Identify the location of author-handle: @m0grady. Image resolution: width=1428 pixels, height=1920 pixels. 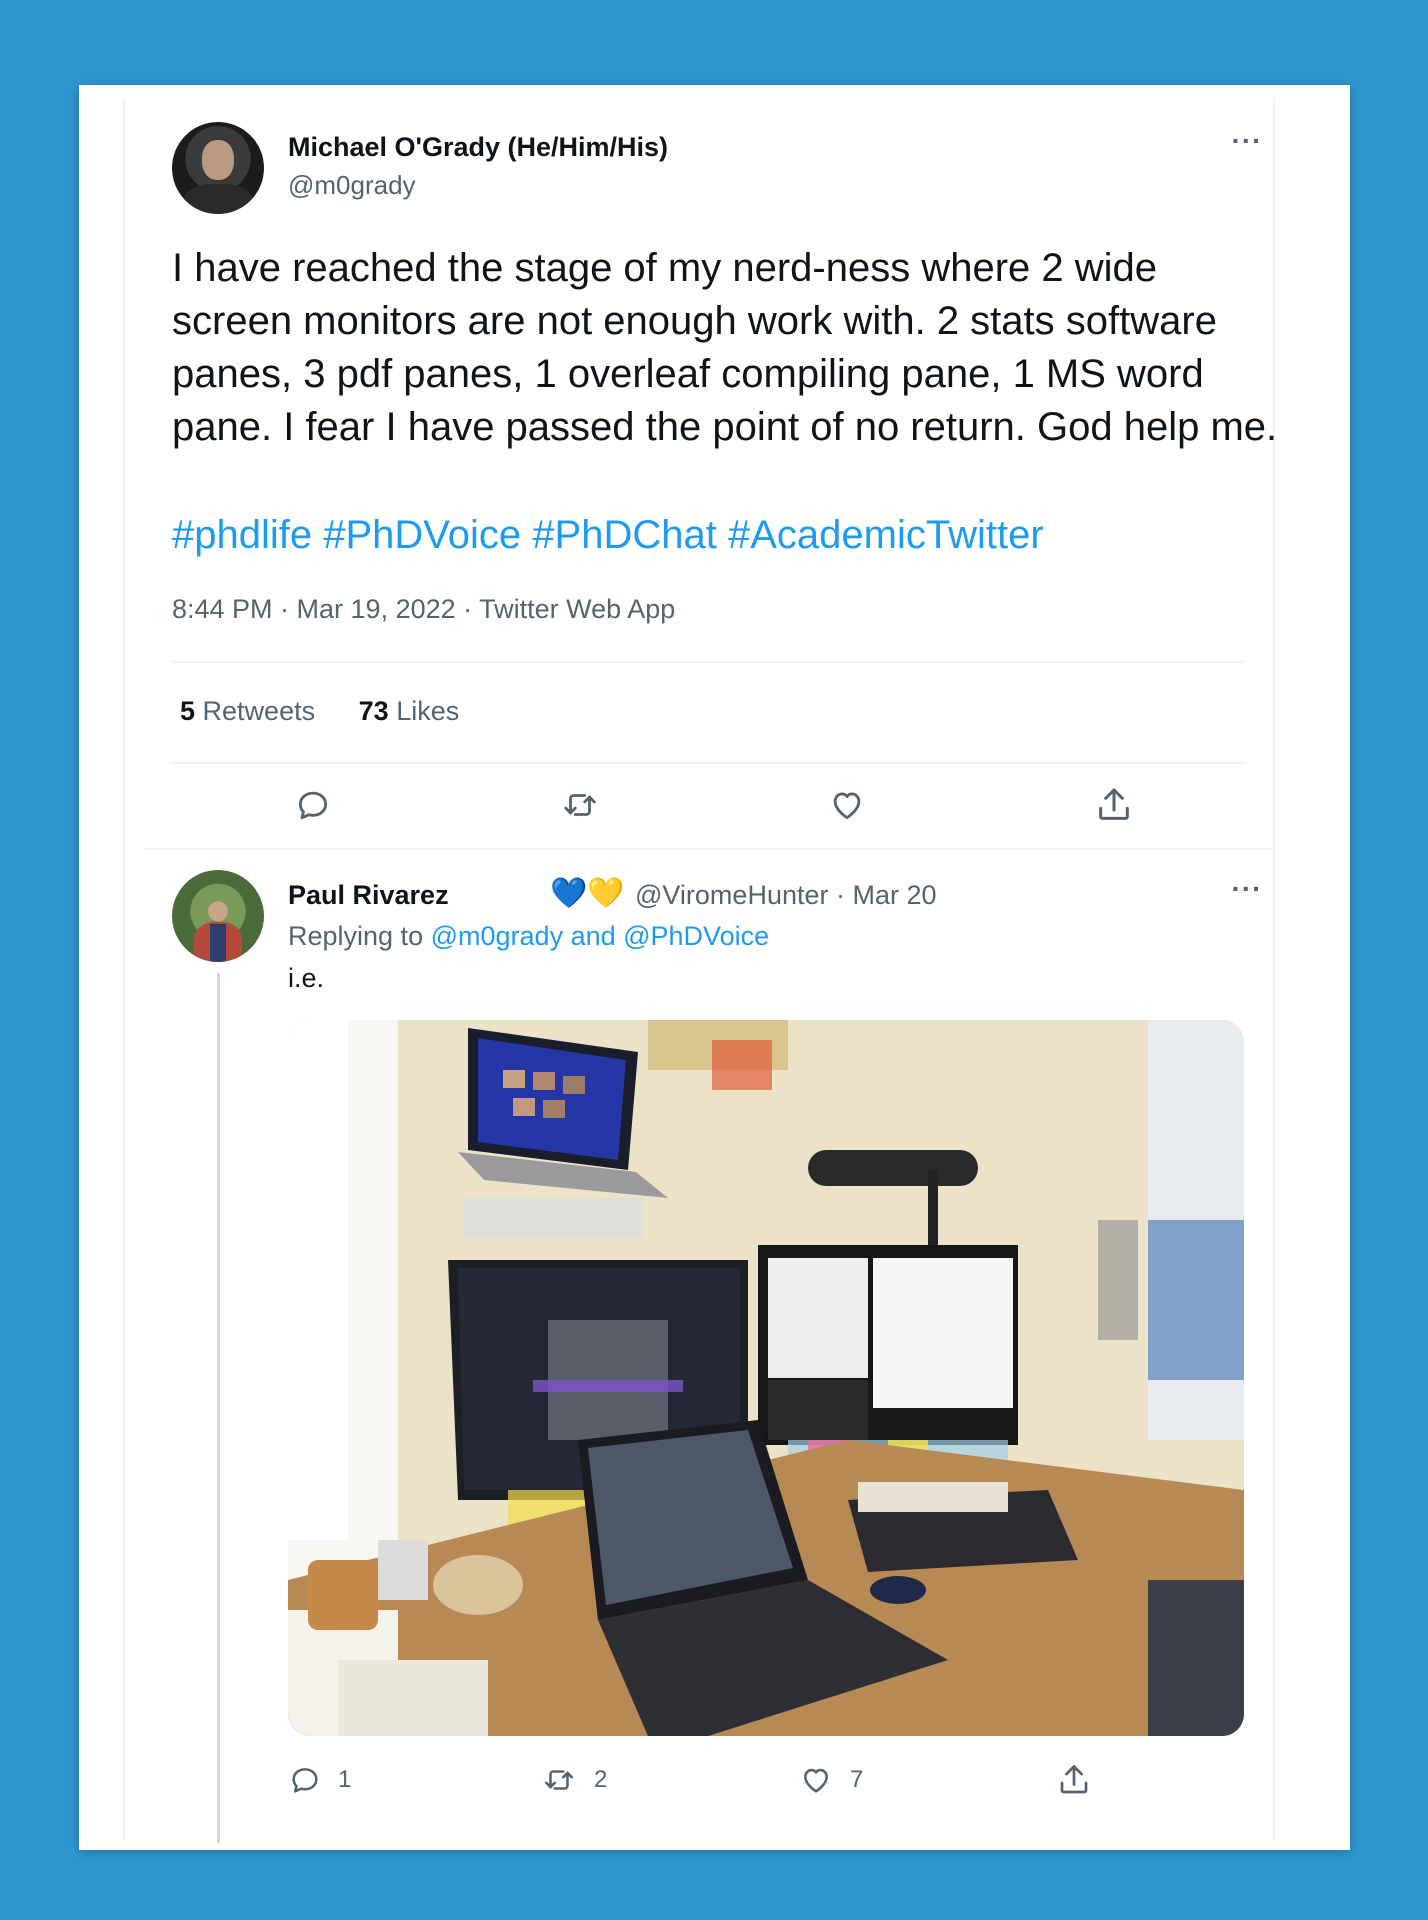
(352, 185).